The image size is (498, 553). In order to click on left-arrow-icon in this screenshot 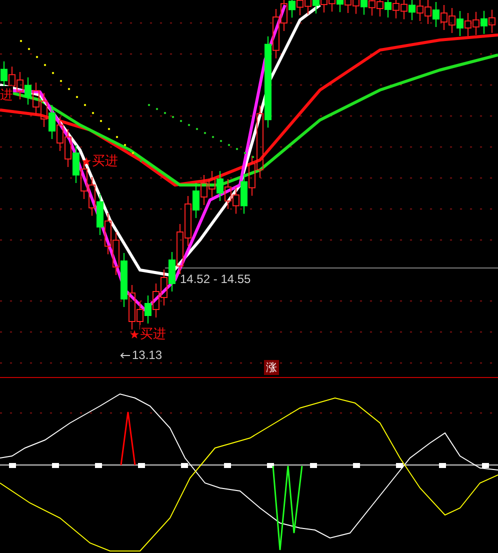, I will do `click(125, 355)`.